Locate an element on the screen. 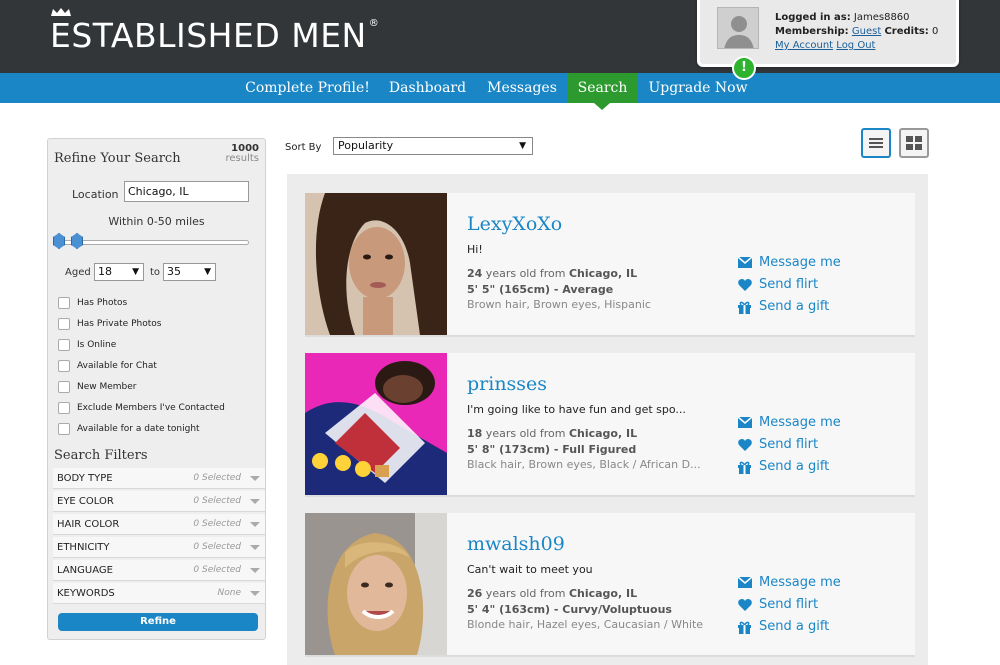  membership-label: Membership: is located at coordinates (812, 31).